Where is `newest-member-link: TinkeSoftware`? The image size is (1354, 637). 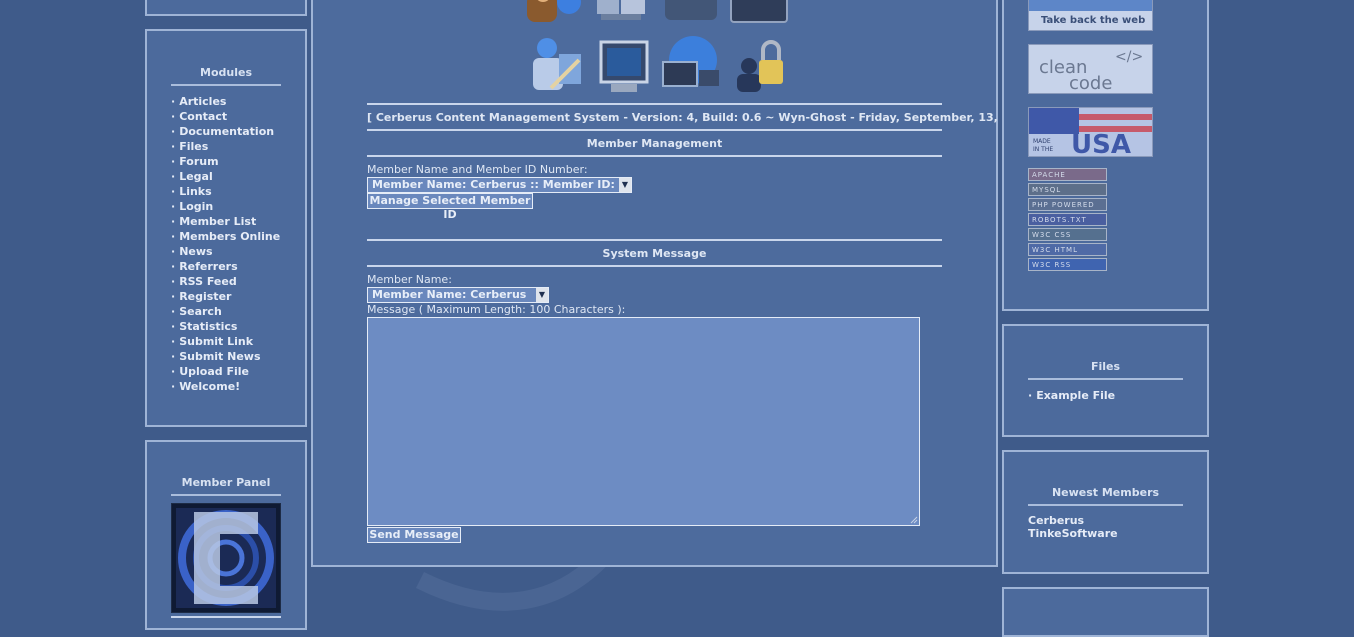
newest-member-link: TinkeSoftware is located at coordinates (1105, 533).